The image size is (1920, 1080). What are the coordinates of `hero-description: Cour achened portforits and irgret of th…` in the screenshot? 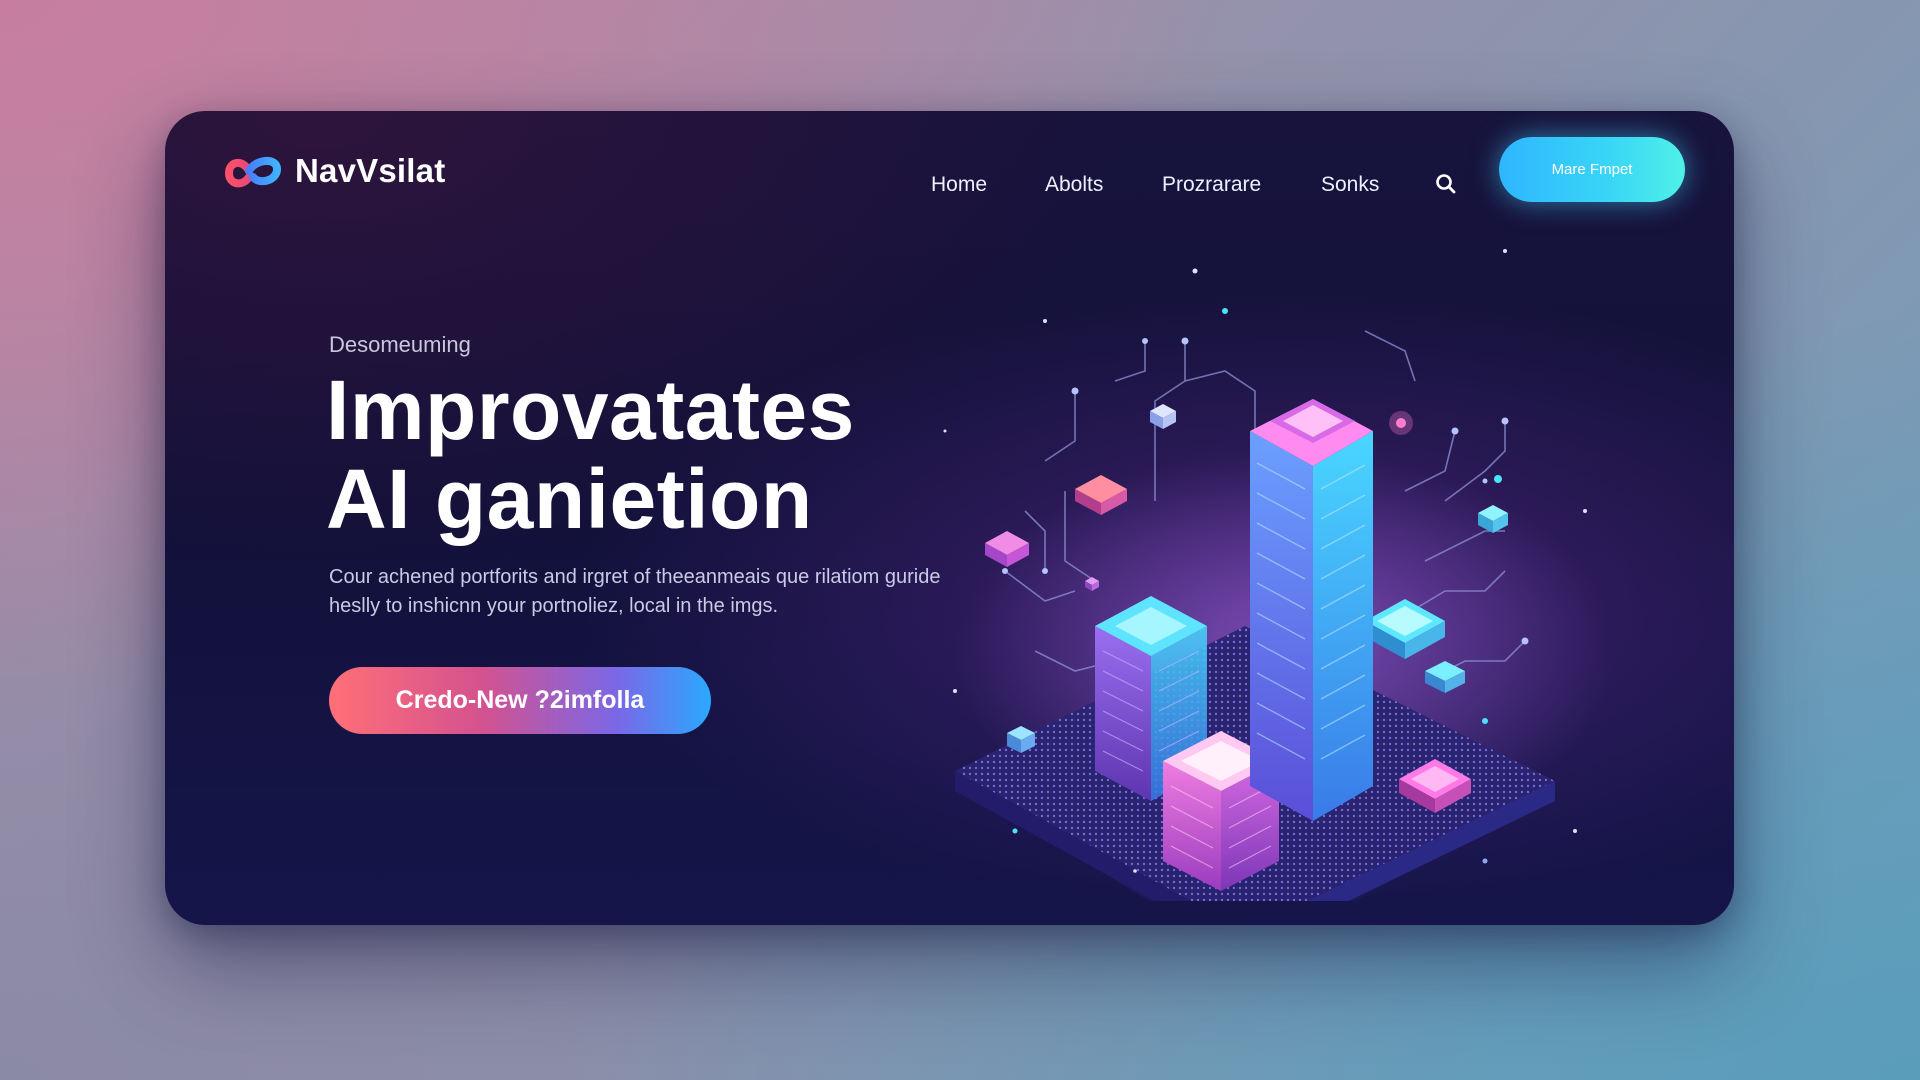 It's located at (669, 592).